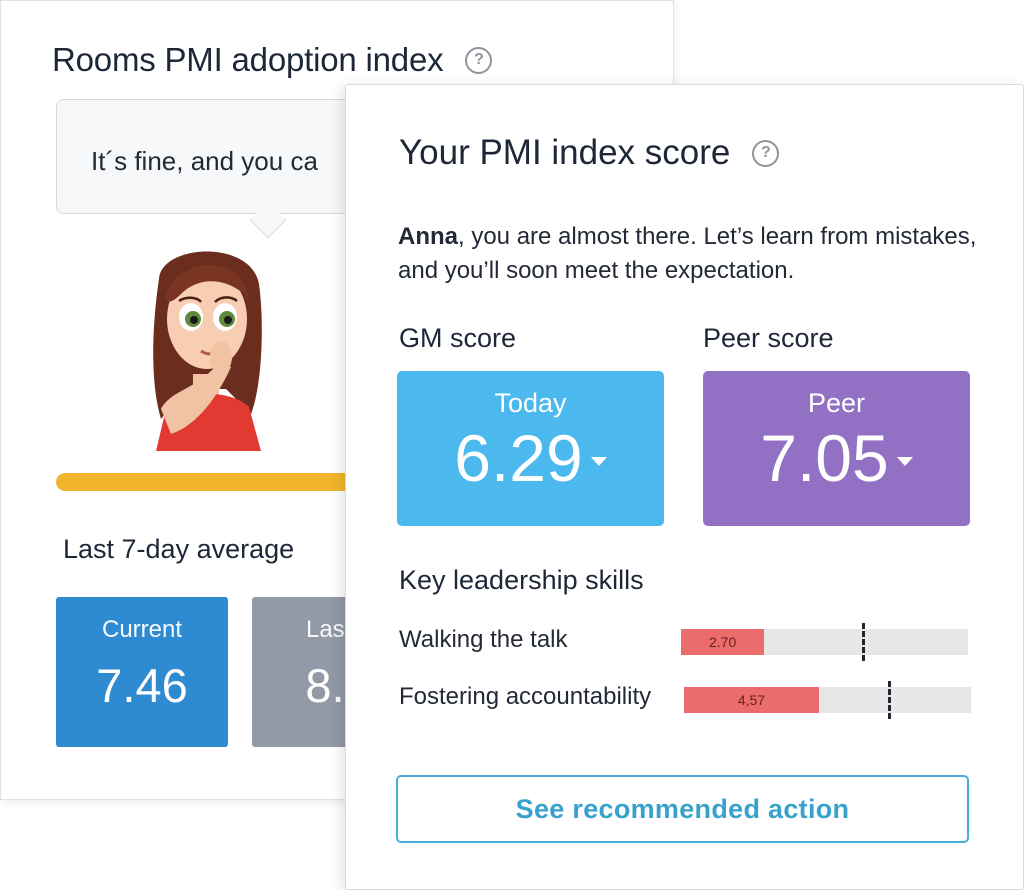  Describe the element at coordinates (525, 696) in the screenshot. I see `skill-name-fostering-accountability: Fostering accountability` at that location.